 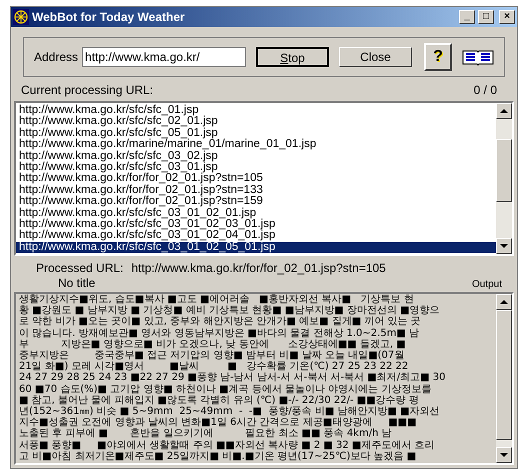 What do you see at coordinates (21, 17) in the screenshot?
I see `web-icon` at bounding box center [21, 17].